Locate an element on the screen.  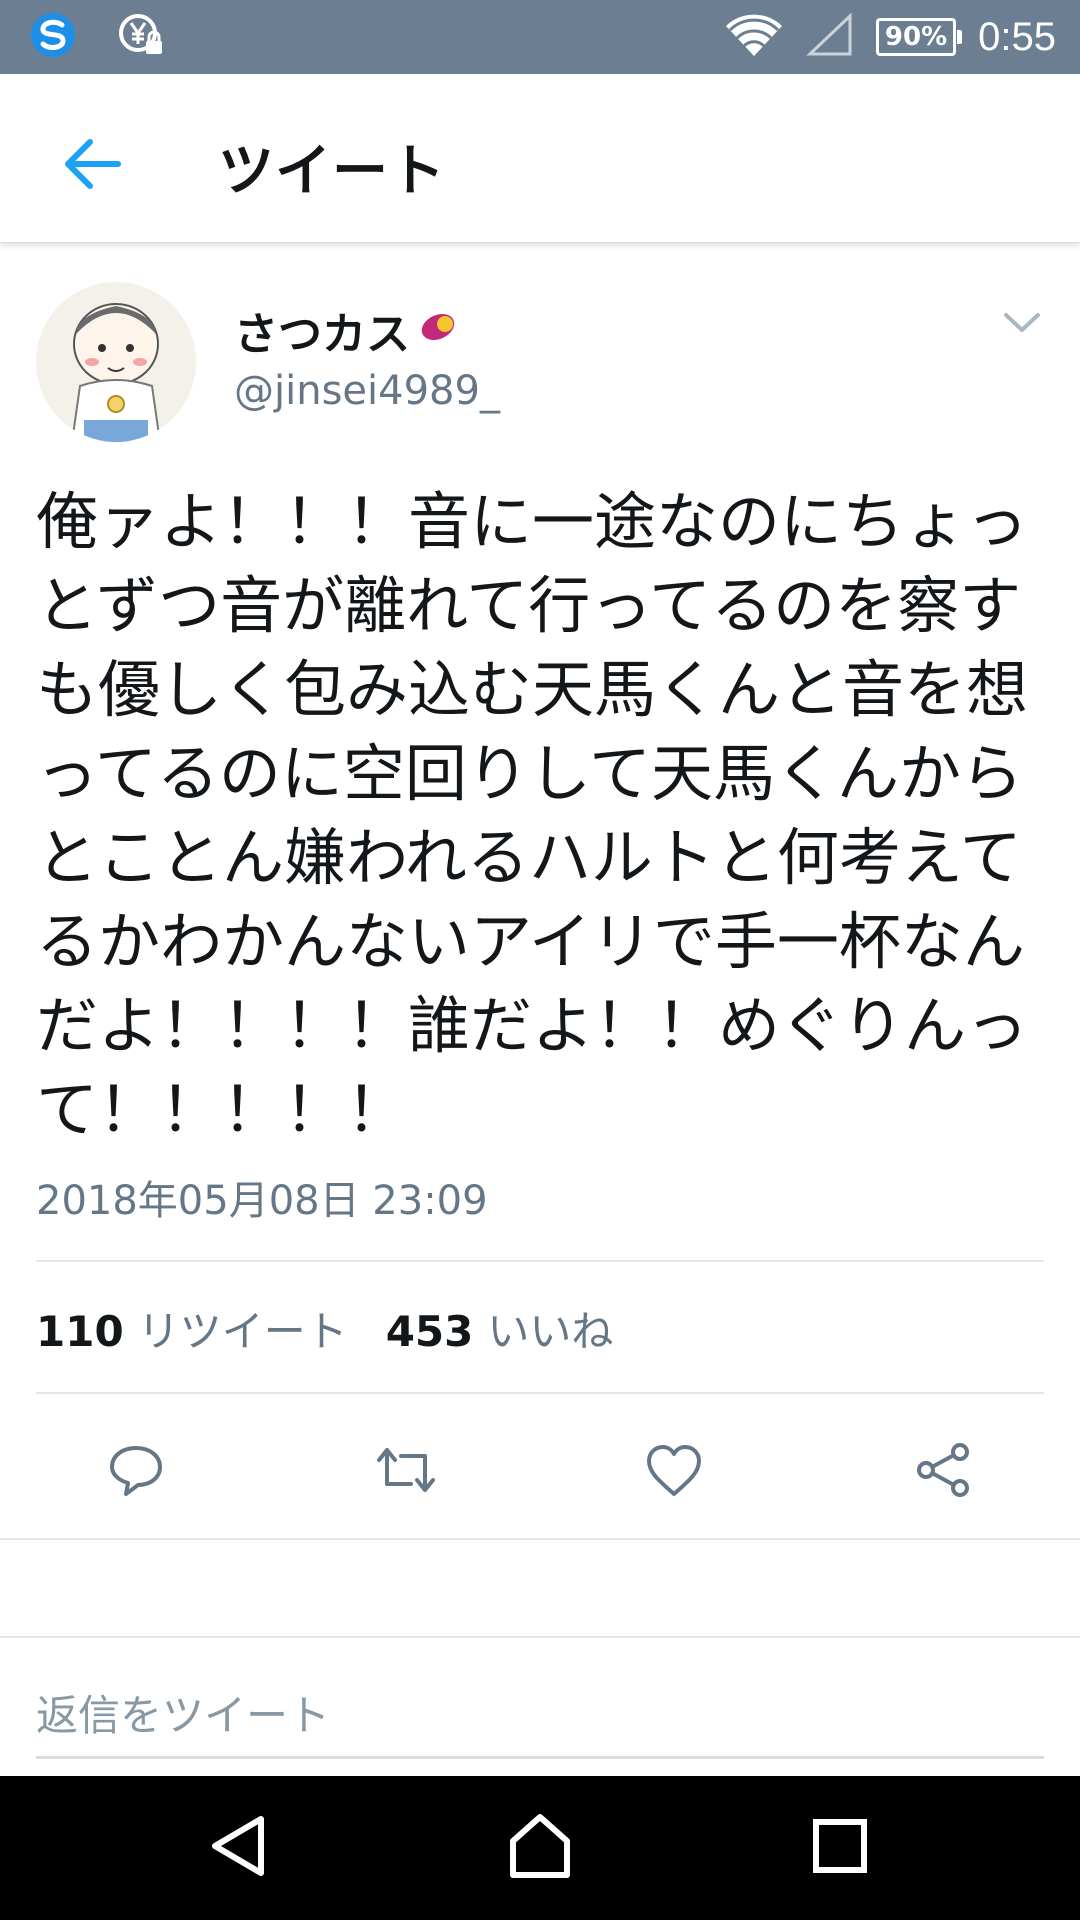
reply-button is located at coordinates (136, 1472).